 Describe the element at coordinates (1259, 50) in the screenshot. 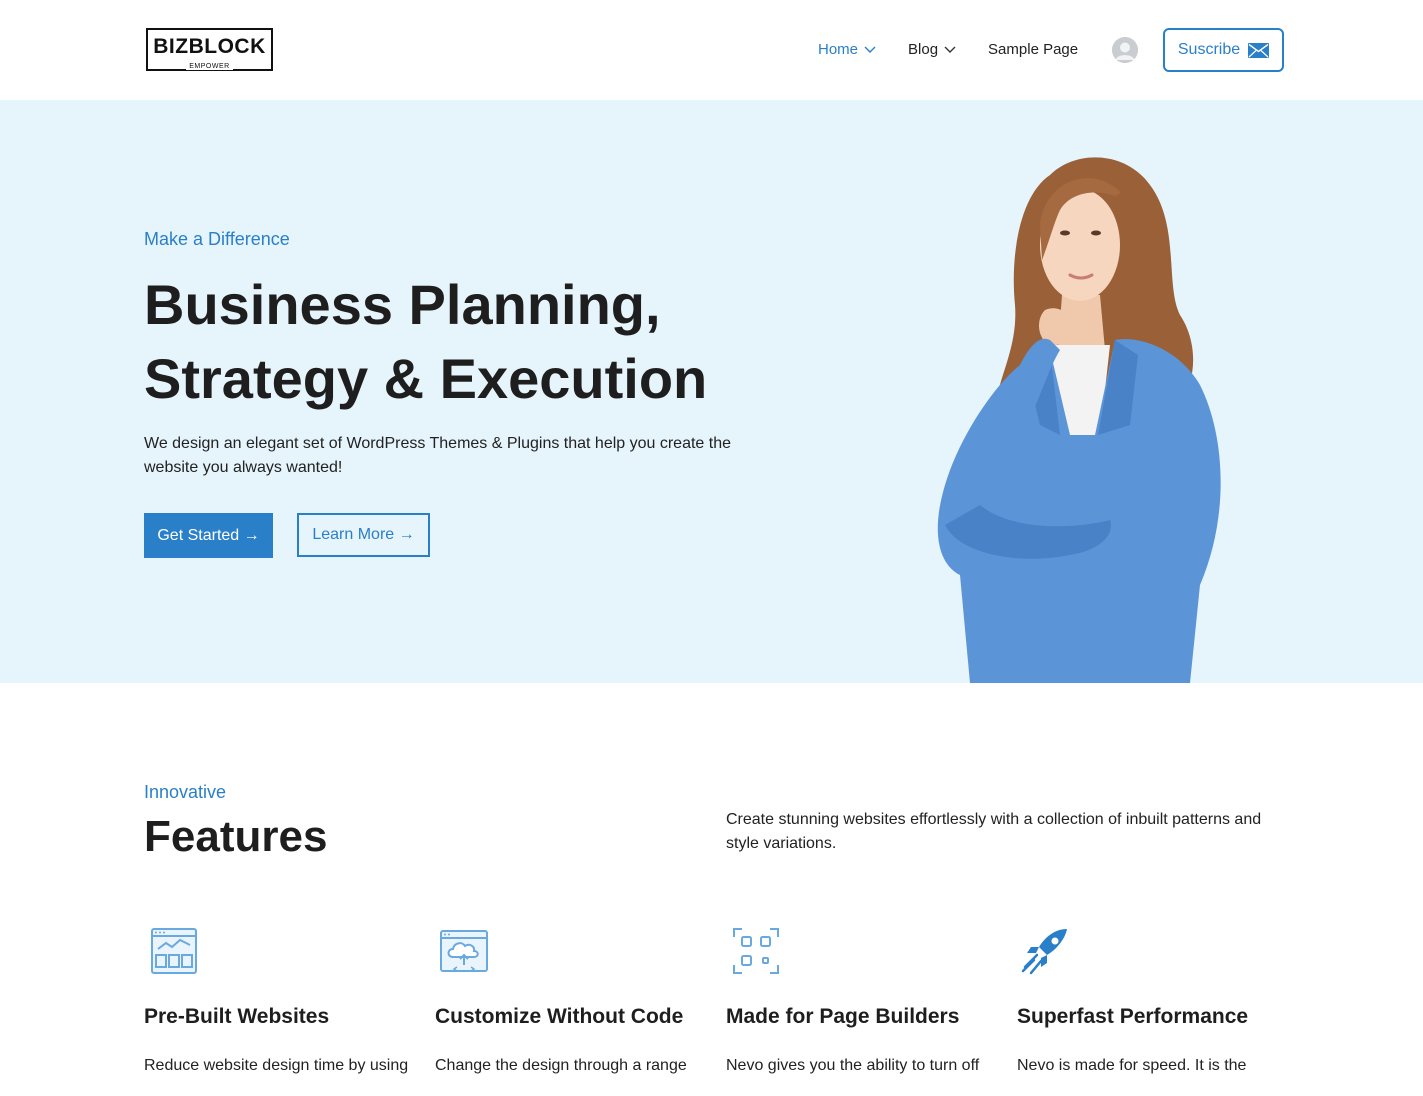

I see `envelope-icon` at that location.